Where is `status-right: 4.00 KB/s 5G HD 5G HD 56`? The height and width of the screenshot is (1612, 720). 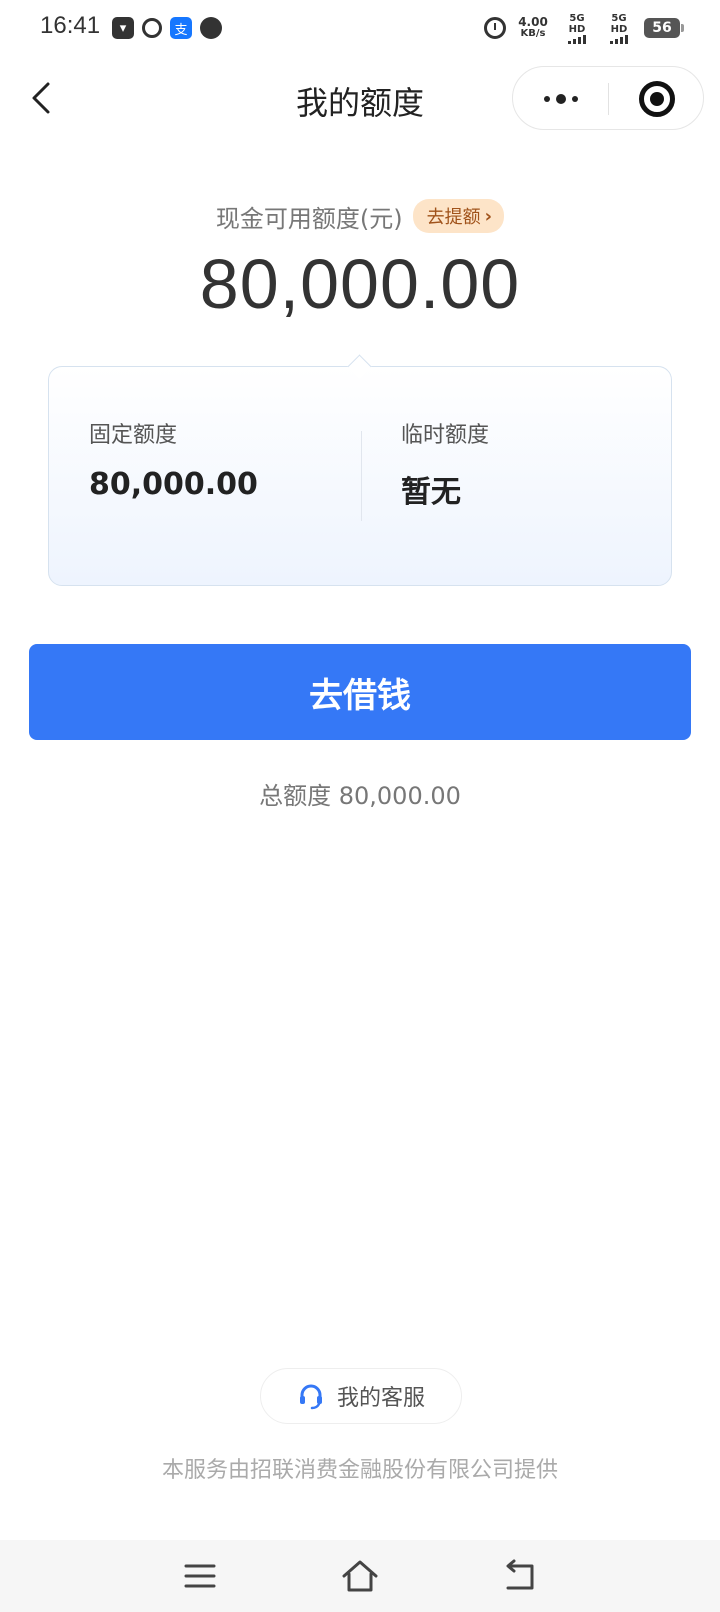
status-right: 4.00 KB/s 5G HD 5G HD 56 is located at coordinates (584, 28).